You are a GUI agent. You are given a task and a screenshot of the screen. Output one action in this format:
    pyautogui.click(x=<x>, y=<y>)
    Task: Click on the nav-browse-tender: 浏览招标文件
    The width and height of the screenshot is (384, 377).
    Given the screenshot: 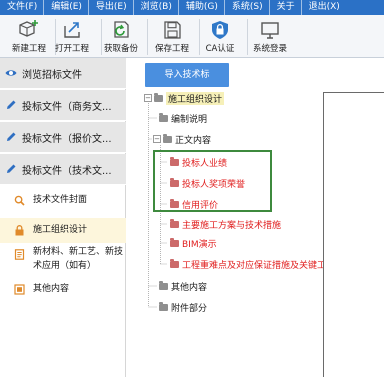 What is the action you would take?
    pyautogui.click(x=63, y=73)
    